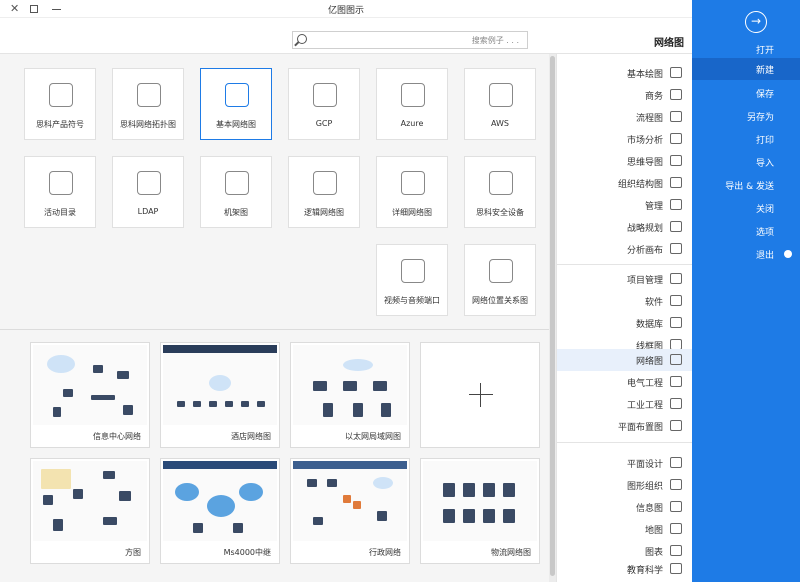 The height and width of the screenshot is (582, 800). I want to click on aws-cloud-icon, so click(501, 95).